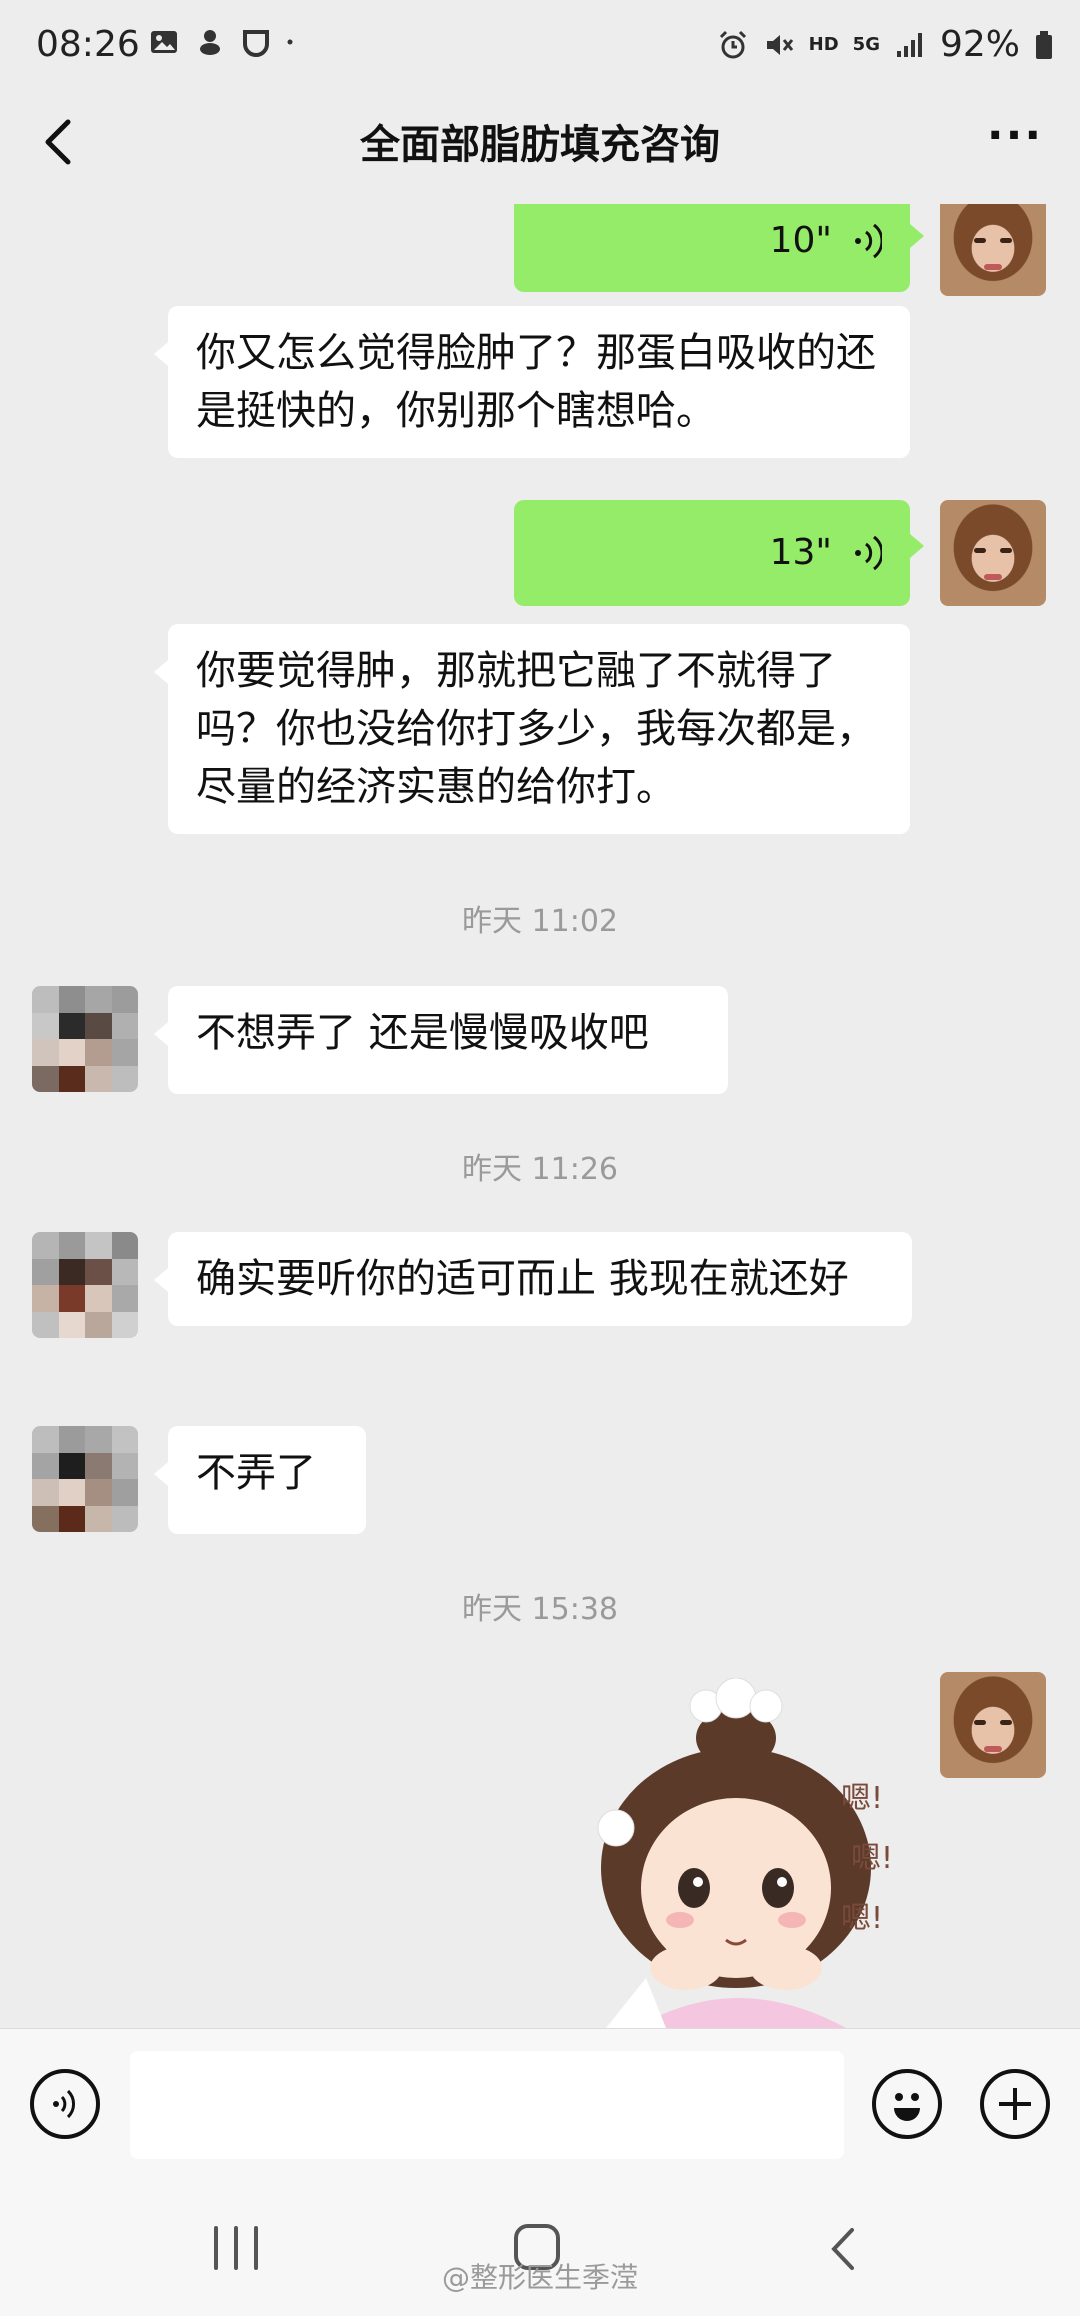  I want to click on sticker-image: 嗯! 嗯! 嗯!, so click(746, 1853).